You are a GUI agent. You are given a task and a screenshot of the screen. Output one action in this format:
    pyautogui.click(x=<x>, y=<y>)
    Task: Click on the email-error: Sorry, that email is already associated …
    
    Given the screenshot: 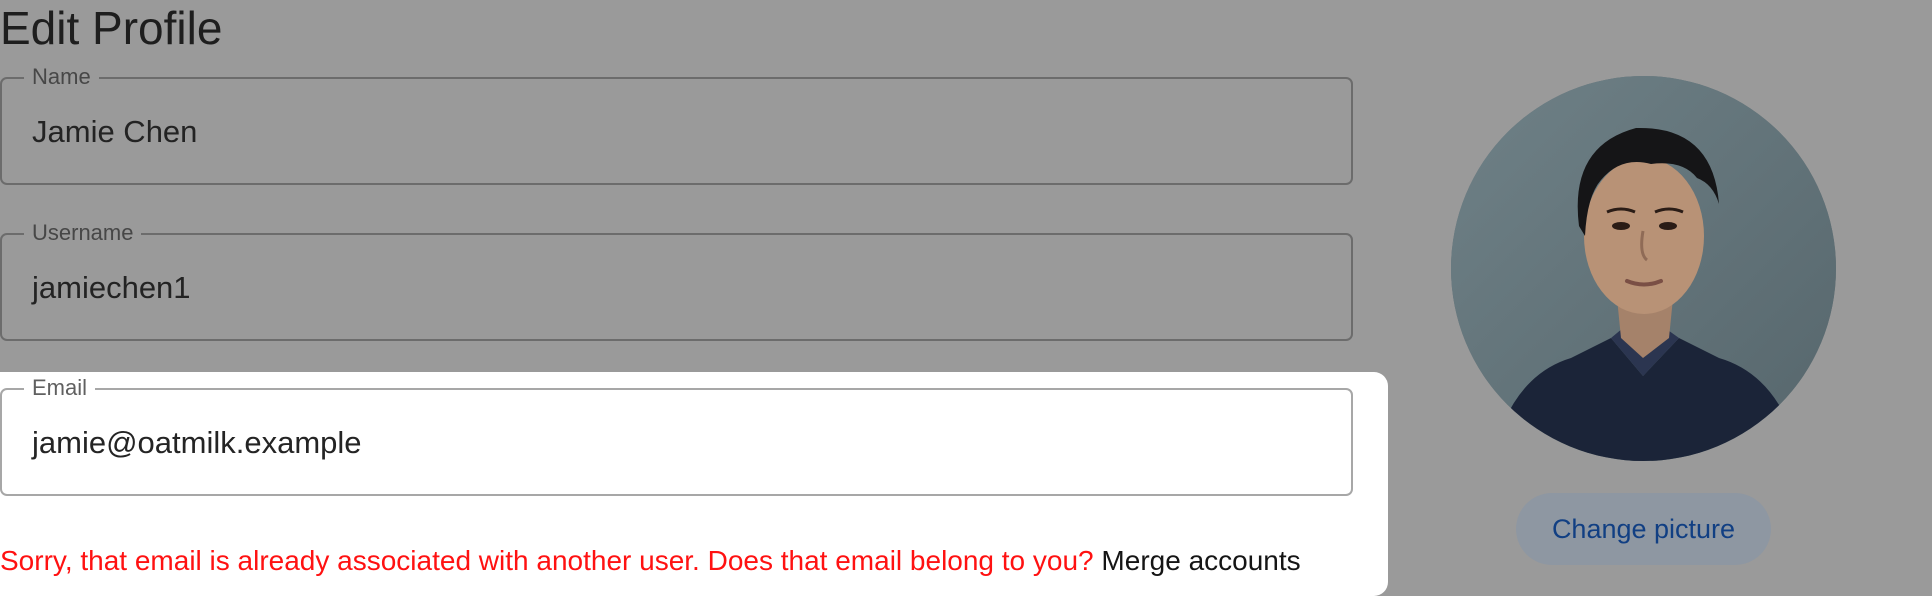 What is the action you would take?
    pyautogui.click(x=650, y=561)
    